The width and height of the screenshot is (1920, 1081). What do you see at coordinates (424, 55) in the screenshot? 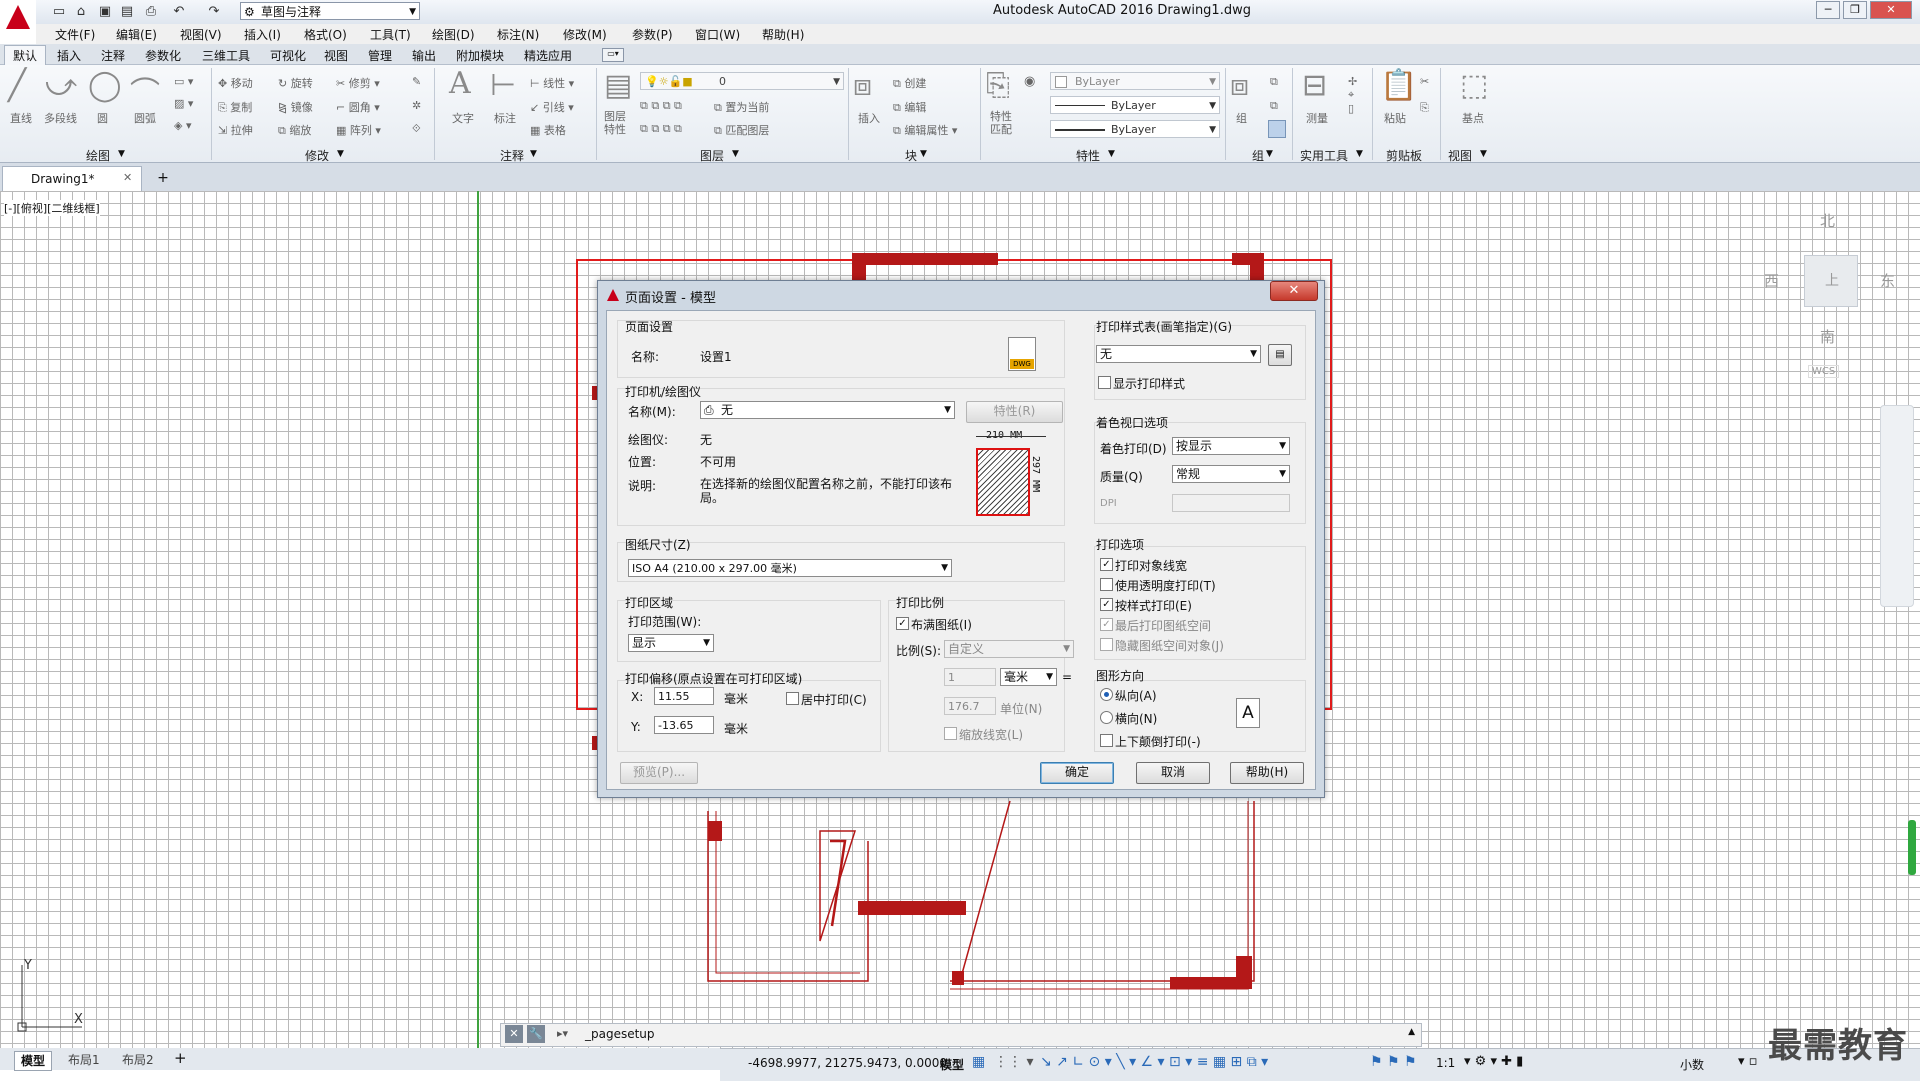
I see `tab-output: 输出` at bounding box center [424, 55].